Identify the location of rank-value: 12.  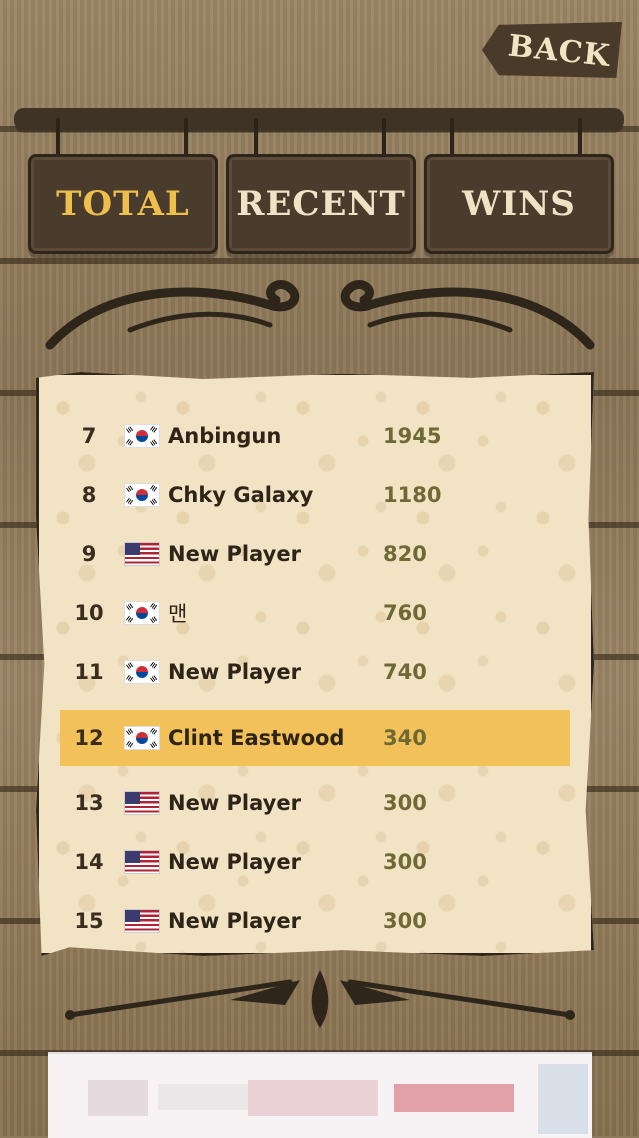
(89, 738).